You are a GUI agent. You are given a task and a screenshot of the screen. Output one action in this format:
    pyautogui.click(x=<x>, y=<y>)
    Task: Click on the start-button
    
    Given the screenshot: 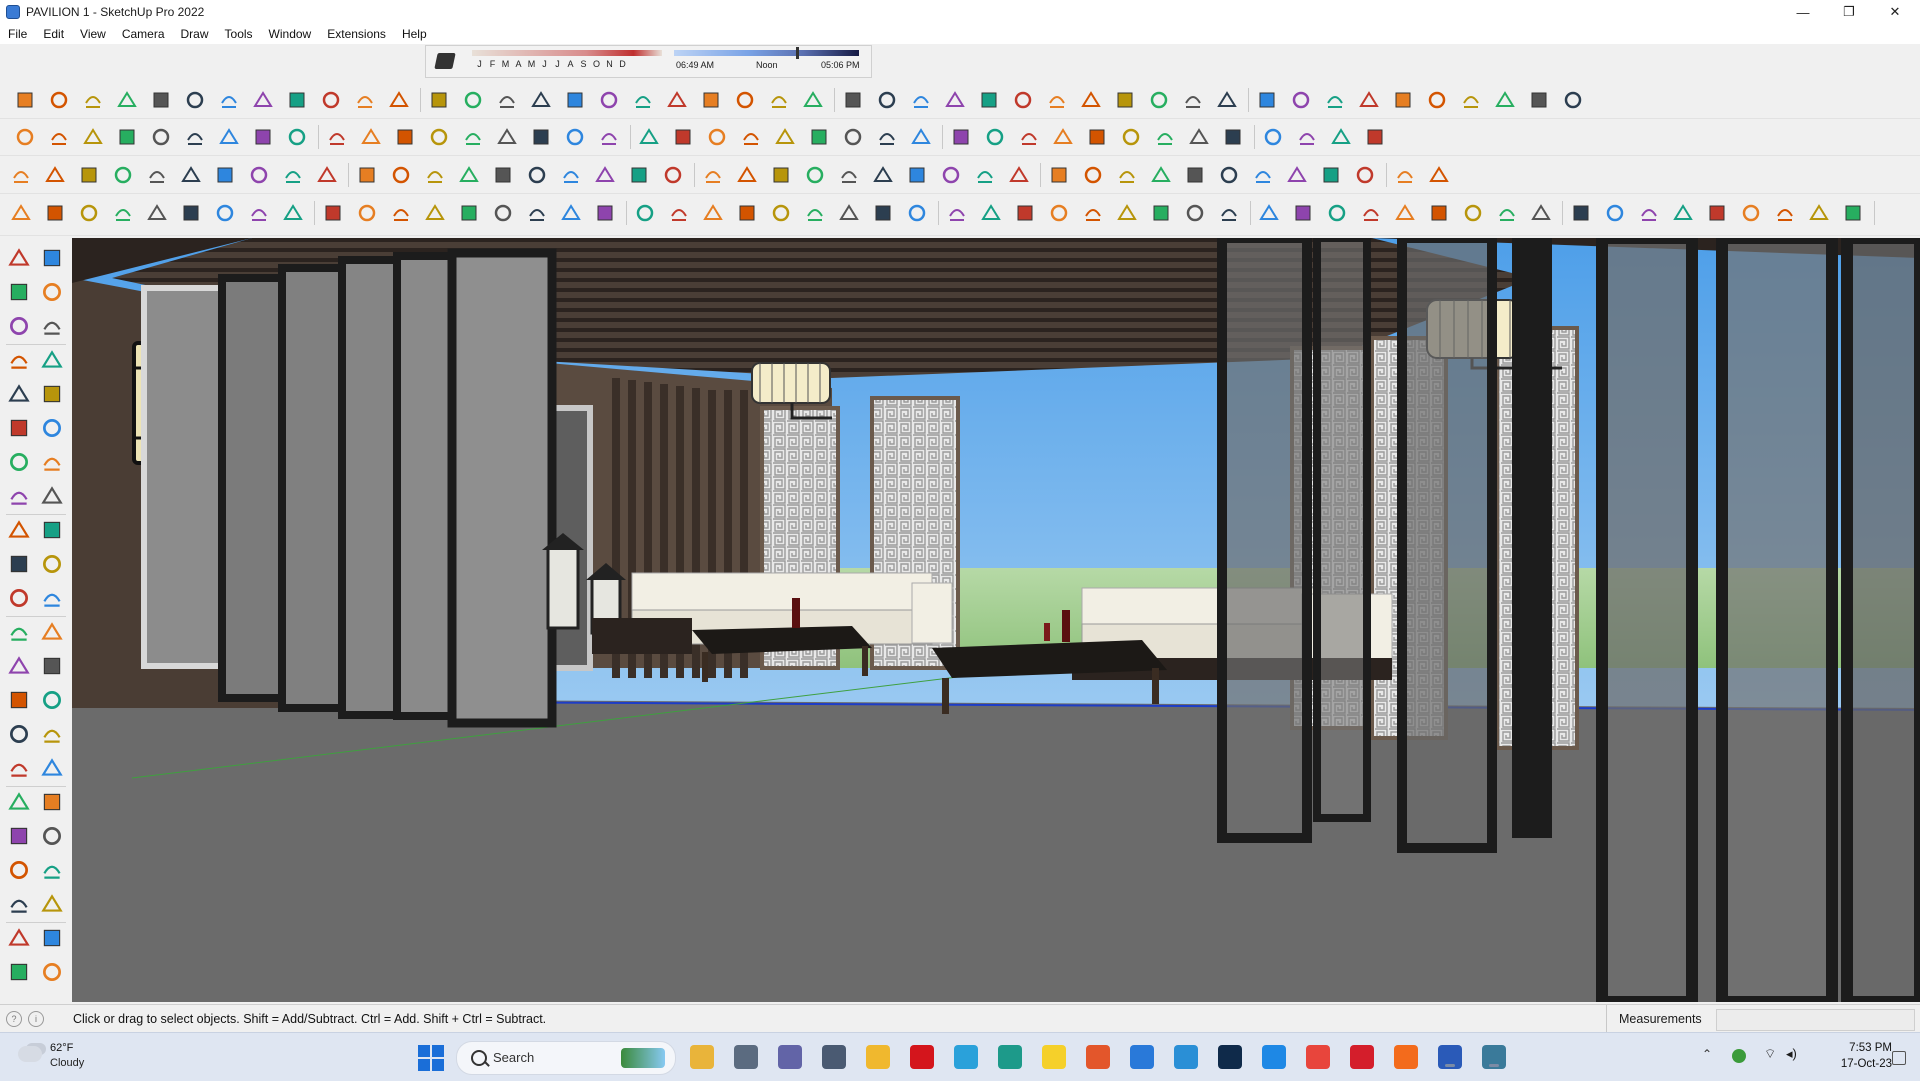 What is the action you would take?
    pyautogui.click(x=431, y=1058)
    